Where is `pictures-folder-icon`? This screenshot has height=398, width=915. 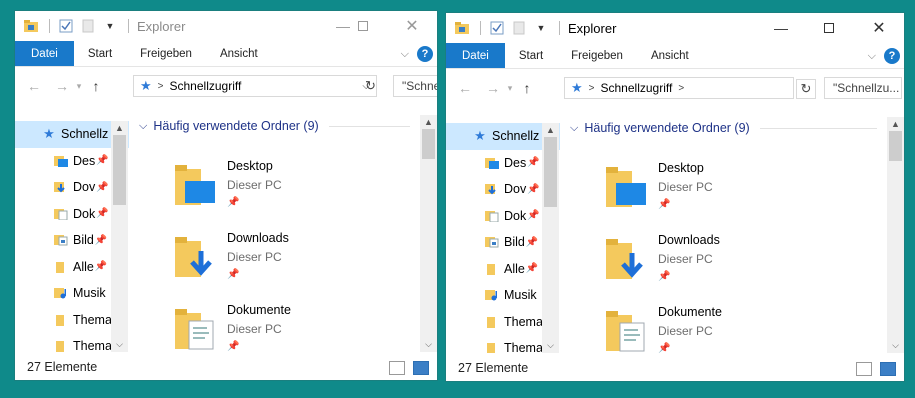 pictures-folder-icon is located at coordinates (61, 240).